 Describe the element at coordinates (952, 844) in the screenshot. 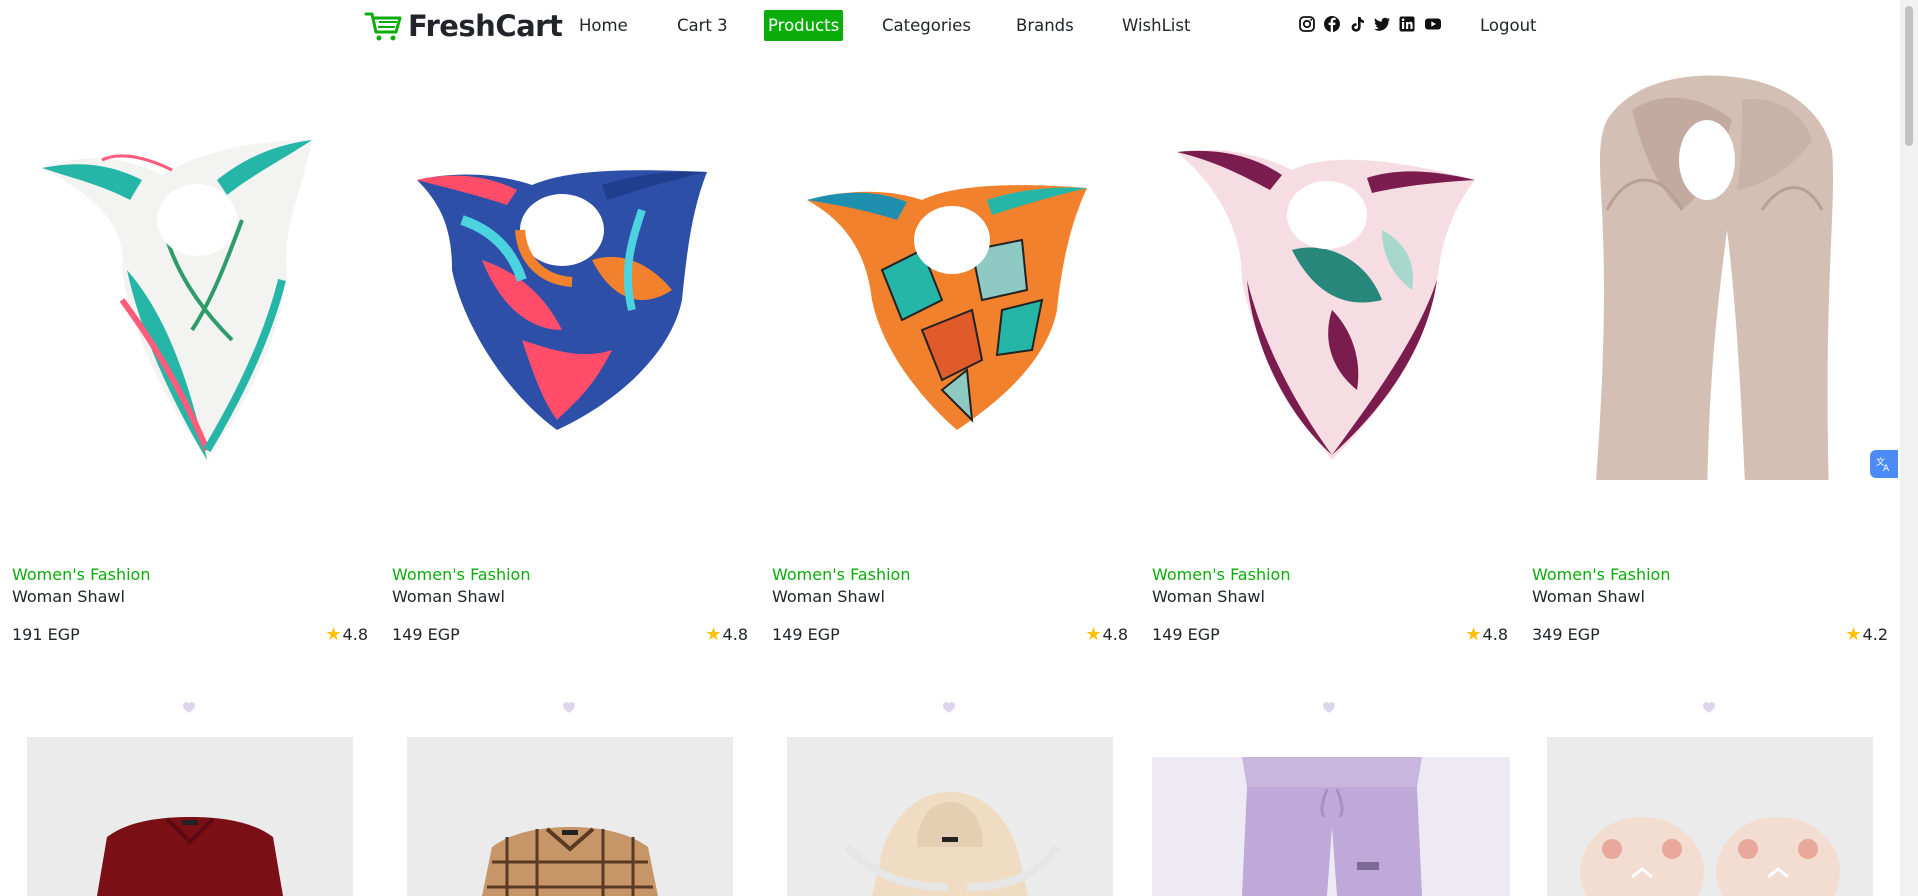

I see `hoodie-image` at that location.